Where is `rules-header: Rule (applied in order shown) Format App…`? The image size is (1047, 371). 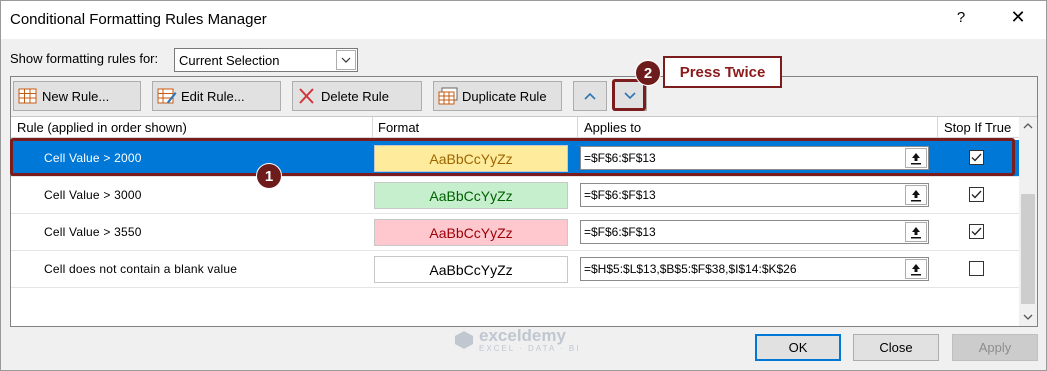 rules-header: Rule (applied in order shown) Format App… is located at coordinates (515, 127).